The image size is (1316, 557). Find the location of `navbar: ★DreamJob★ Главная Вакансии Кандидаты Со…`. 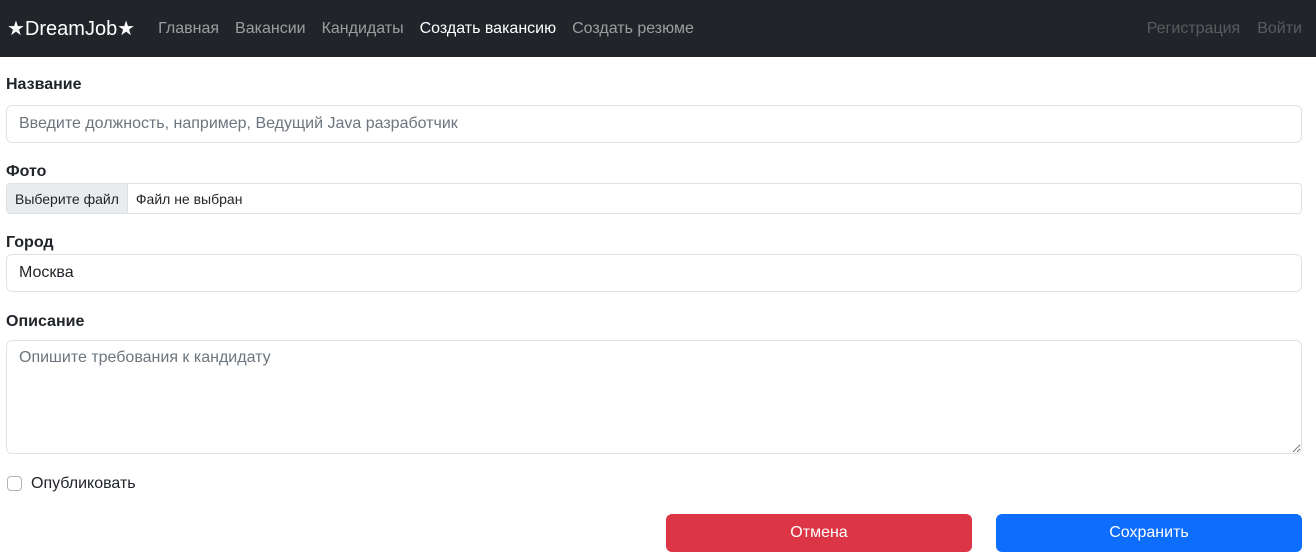

navbar: ★DreamJob★ Главная Вакансии Кандидаты Со… is located at coordinates (658, 28).